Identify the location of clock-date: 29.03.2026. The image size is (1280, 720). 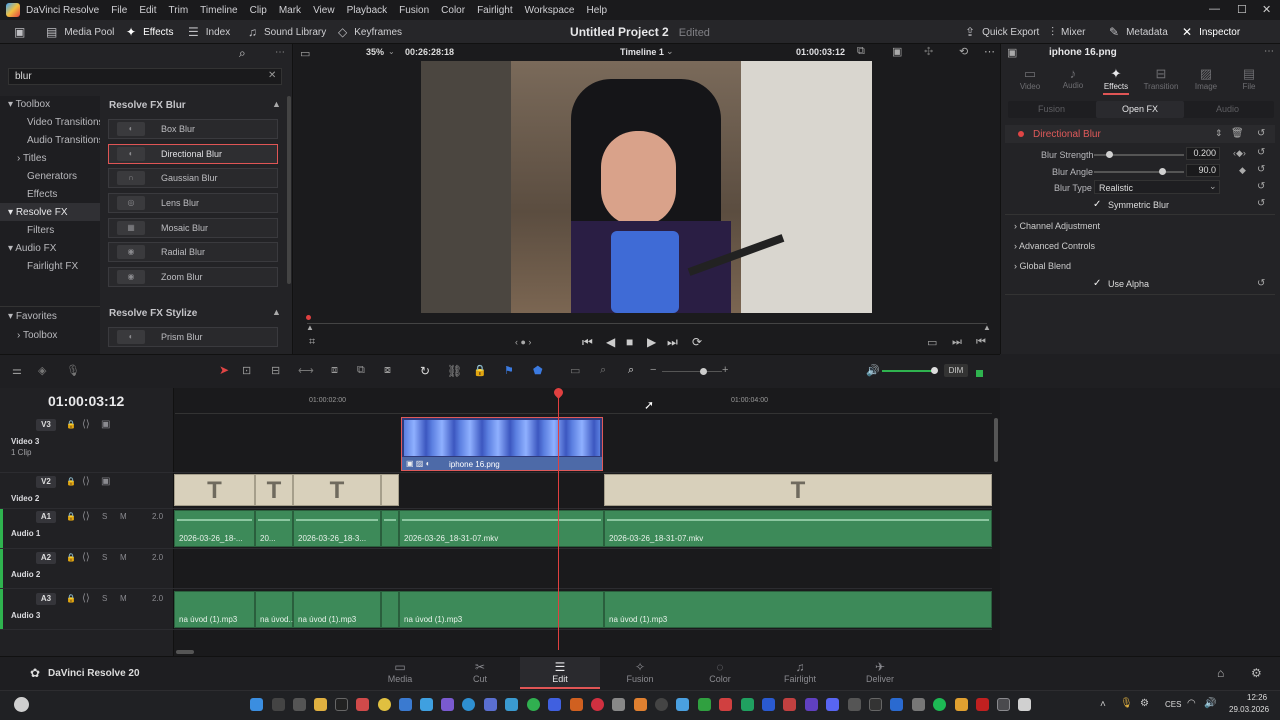
(1249, 709).